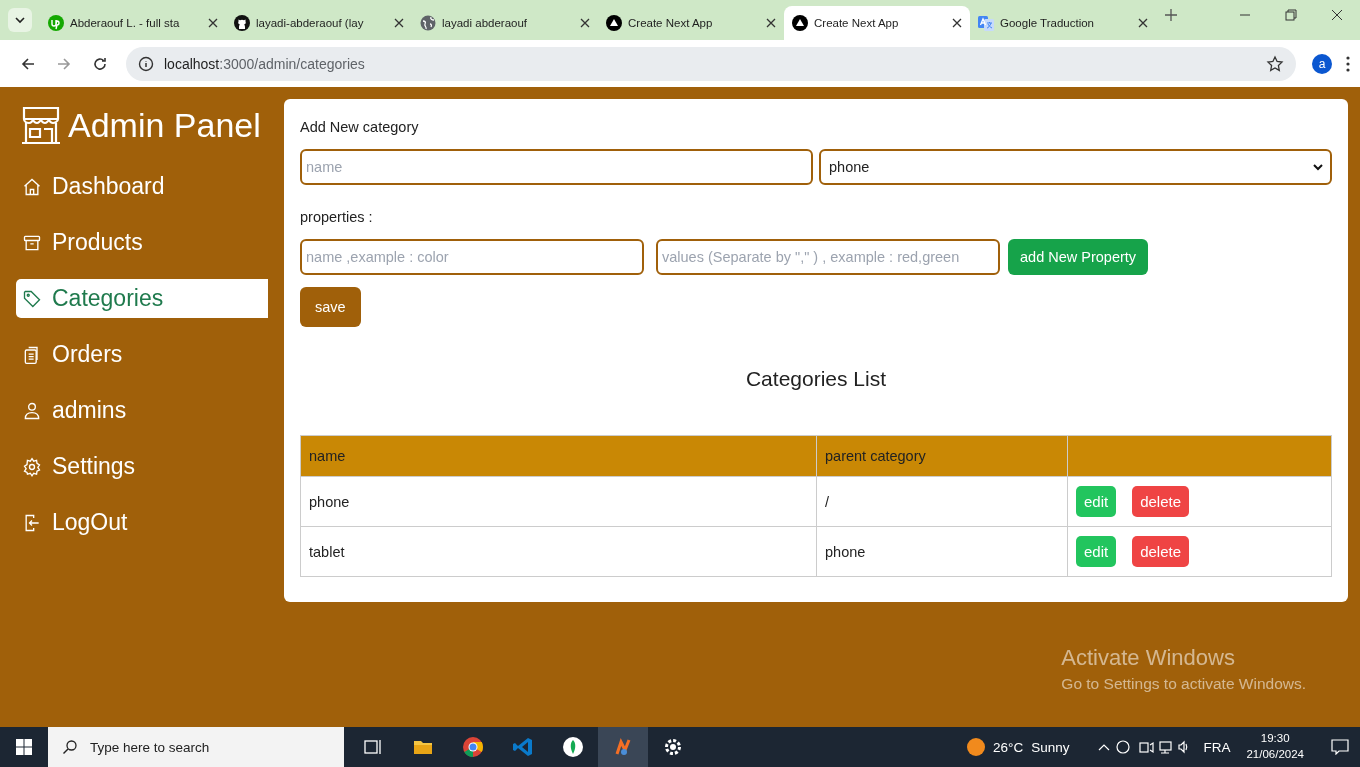 The image size is (1360, 767). Describe the element at coordinates (41, 125) in the screenshot. I see `store-icon` at that location.